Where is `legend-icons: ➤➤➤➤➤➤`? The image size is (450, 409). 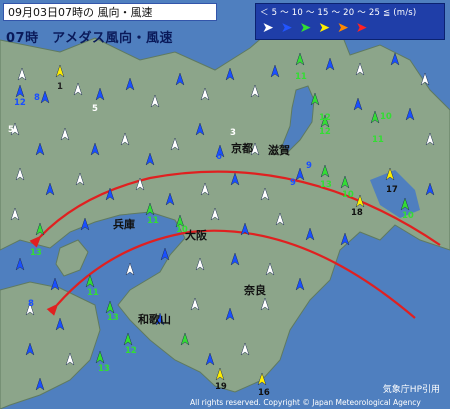
legend-icons: ➤➤➤➤➤➤ is located at coordinates (318, 28).